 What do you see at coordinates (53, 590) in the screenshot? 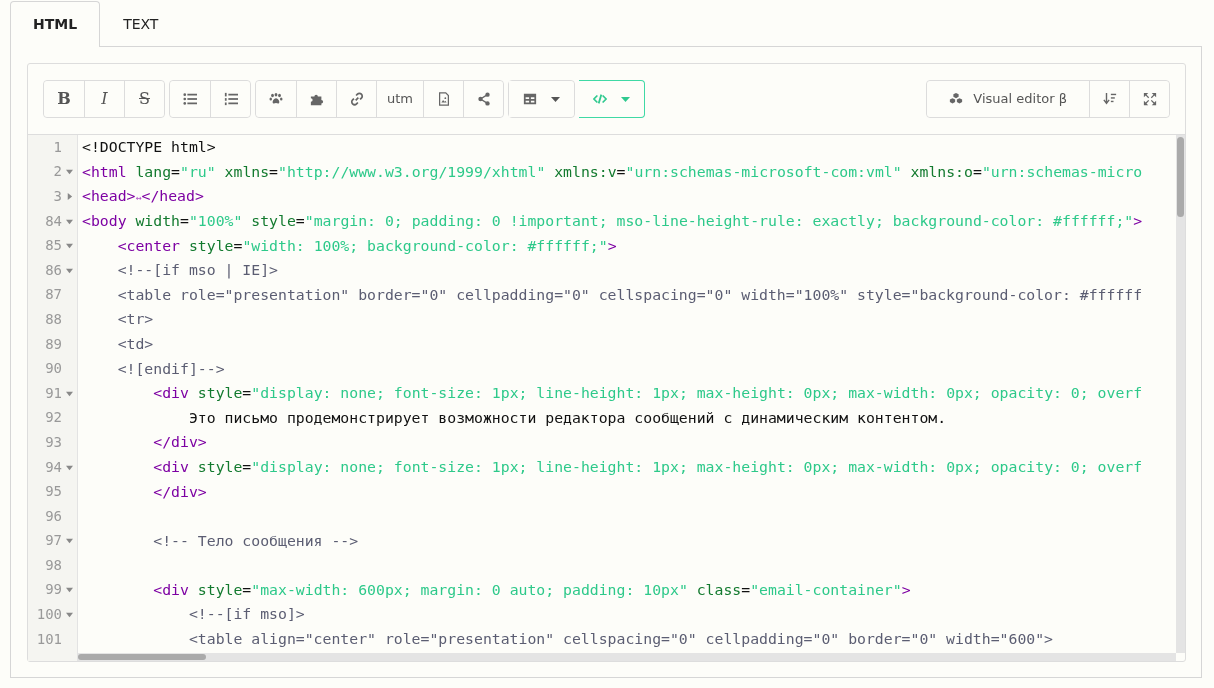
I see `line-number: 99` at bounding box center [53, 590].